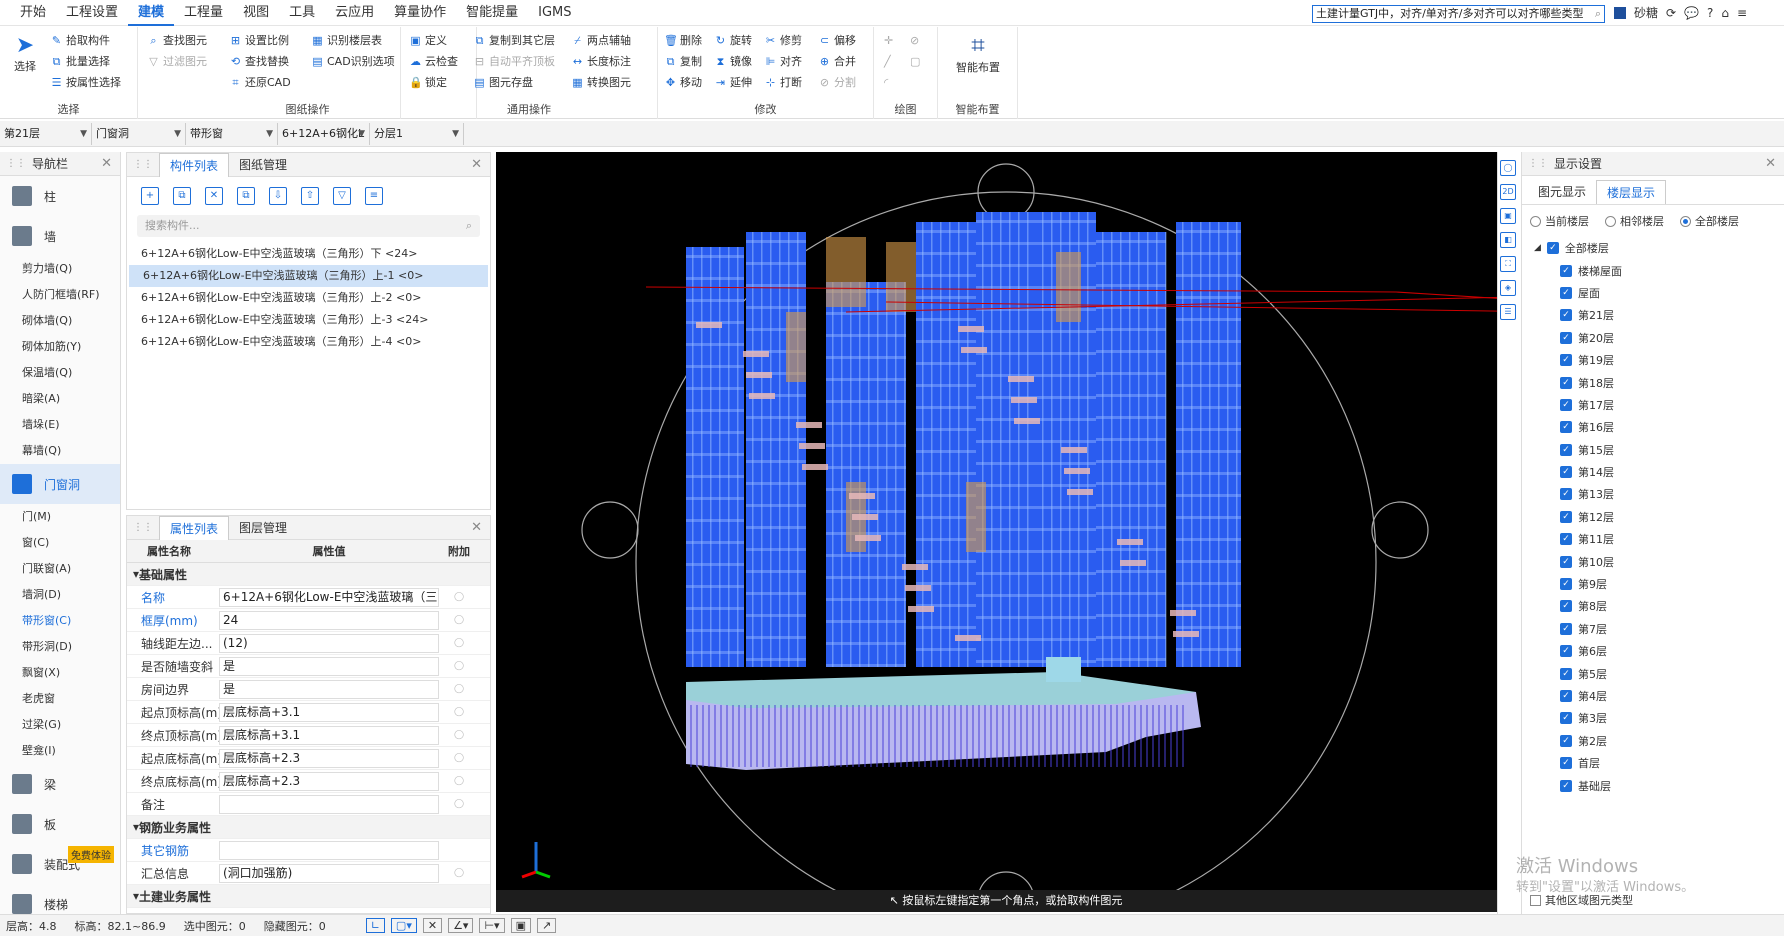 This screenshot has height=936, width=1784. Describe the element at coordinates (1653, 293) in the screenshot. I see `floor-tree-item: ✓ 屋面` at that location.